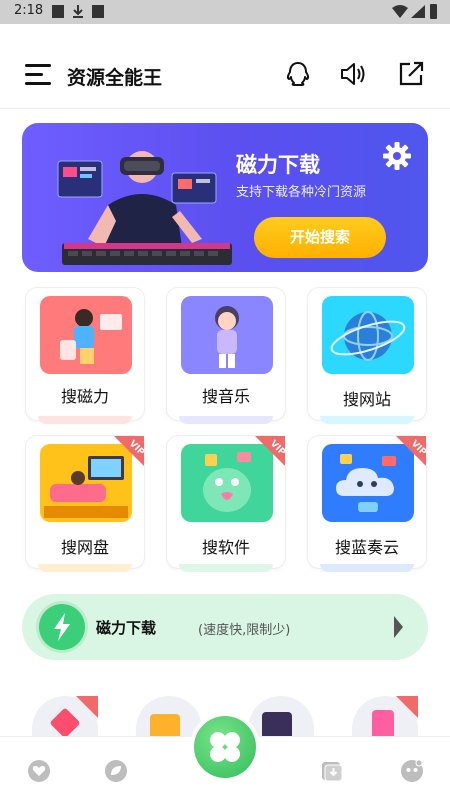 The image size is (450, 801). I want to click on download-icon, so click(78, 11).